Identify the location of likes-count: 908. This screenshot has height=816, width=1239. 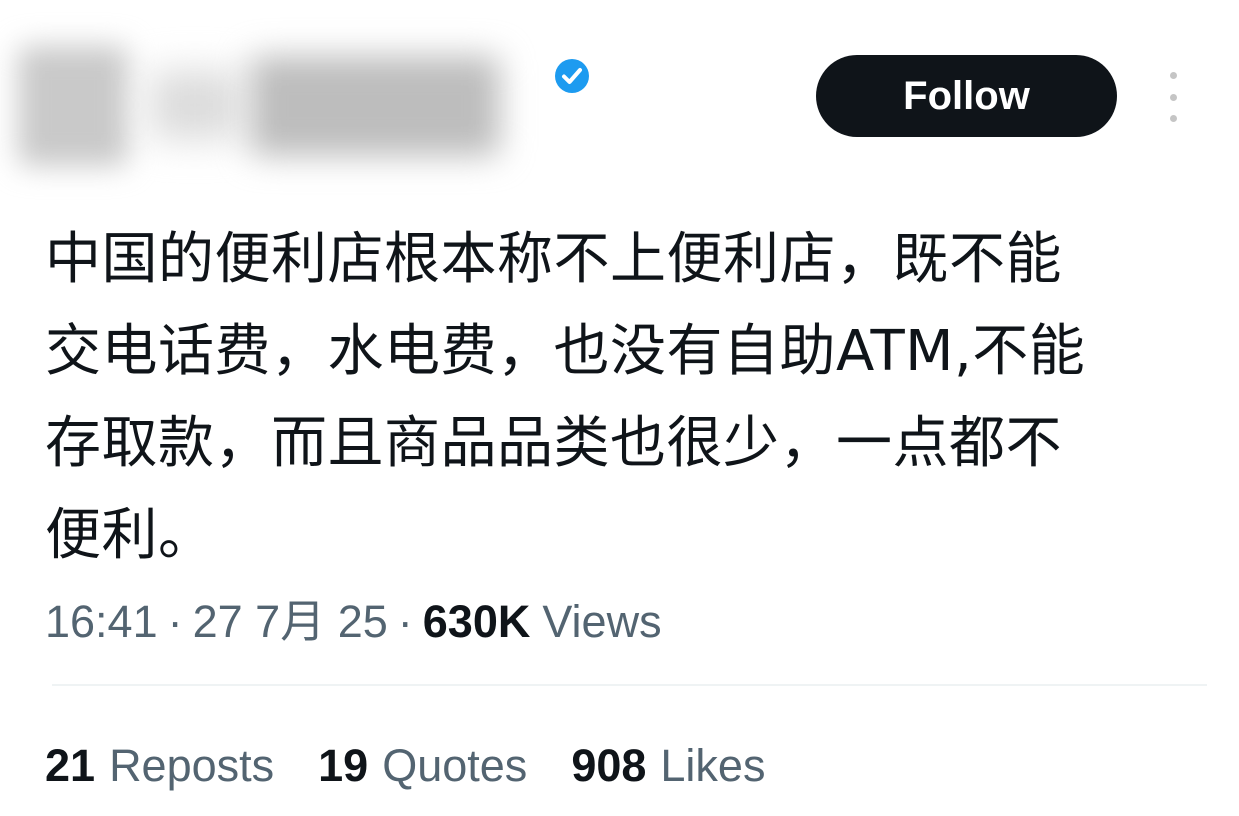
(609, 765).